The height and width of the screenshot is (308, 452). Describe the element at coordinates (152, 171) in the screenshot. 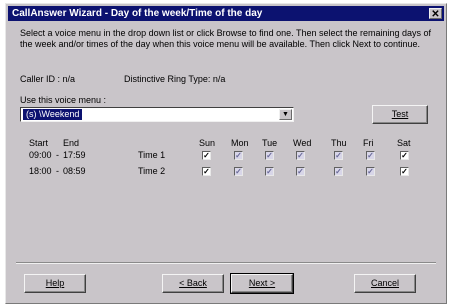

I see `row-time-label: Time 2` at that location.